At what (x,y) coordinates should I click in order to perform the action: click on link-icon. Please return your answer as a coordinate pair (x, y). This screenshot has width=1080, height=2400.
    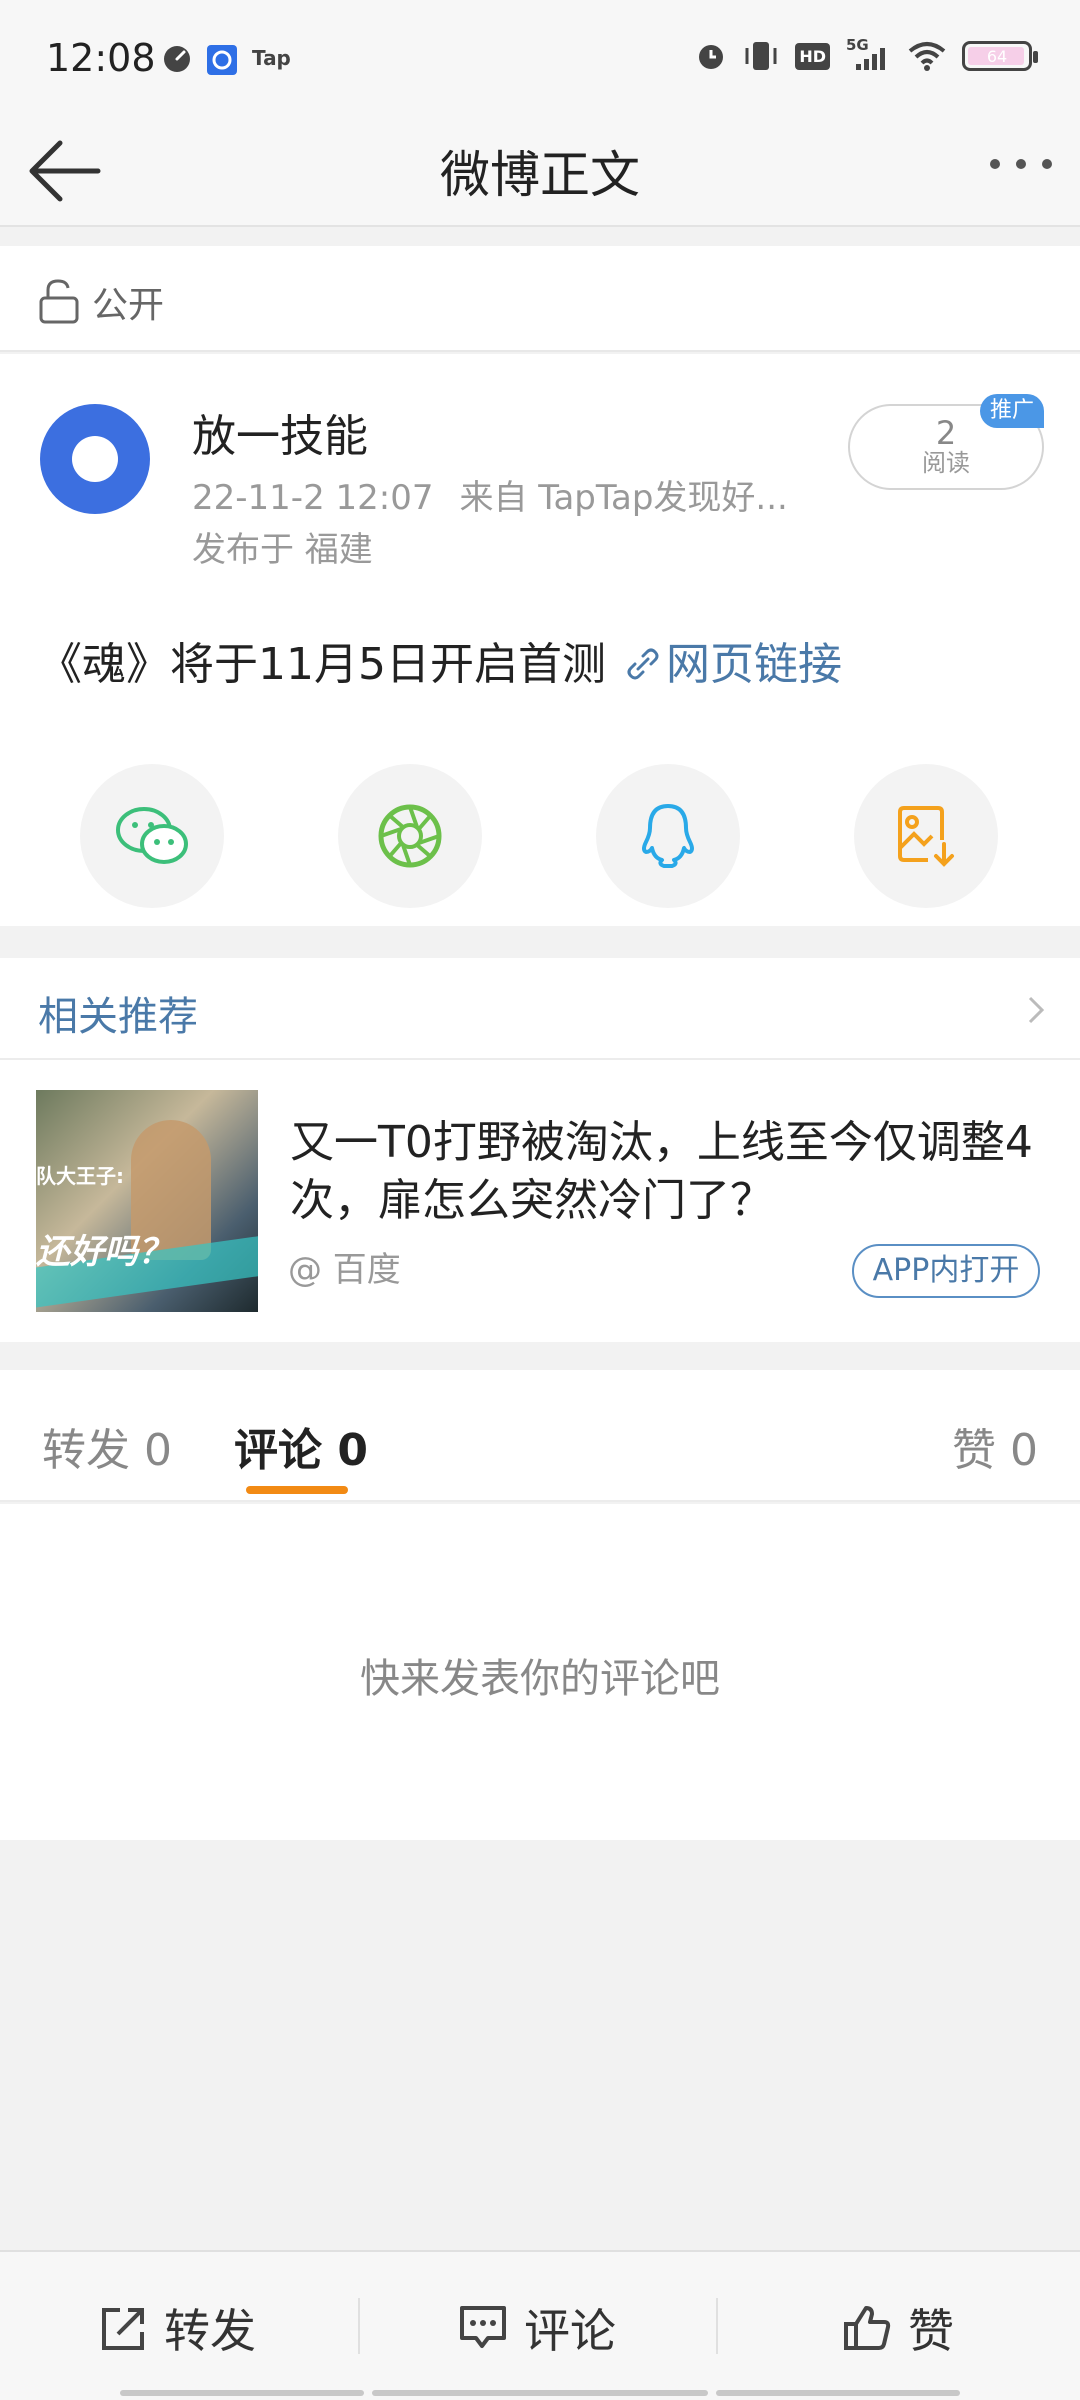
    Looking at the image, I should click on (643, 664).